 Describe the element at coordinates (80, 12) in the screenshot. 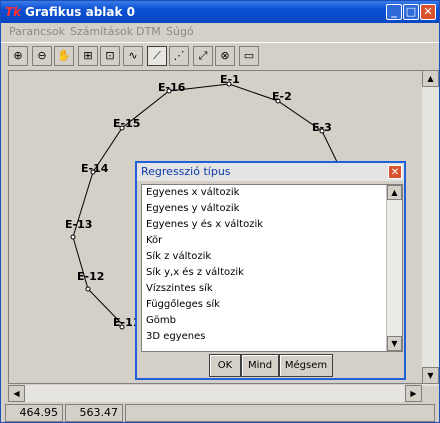

I see `window-title: Grafikus ablak 0` at that location.